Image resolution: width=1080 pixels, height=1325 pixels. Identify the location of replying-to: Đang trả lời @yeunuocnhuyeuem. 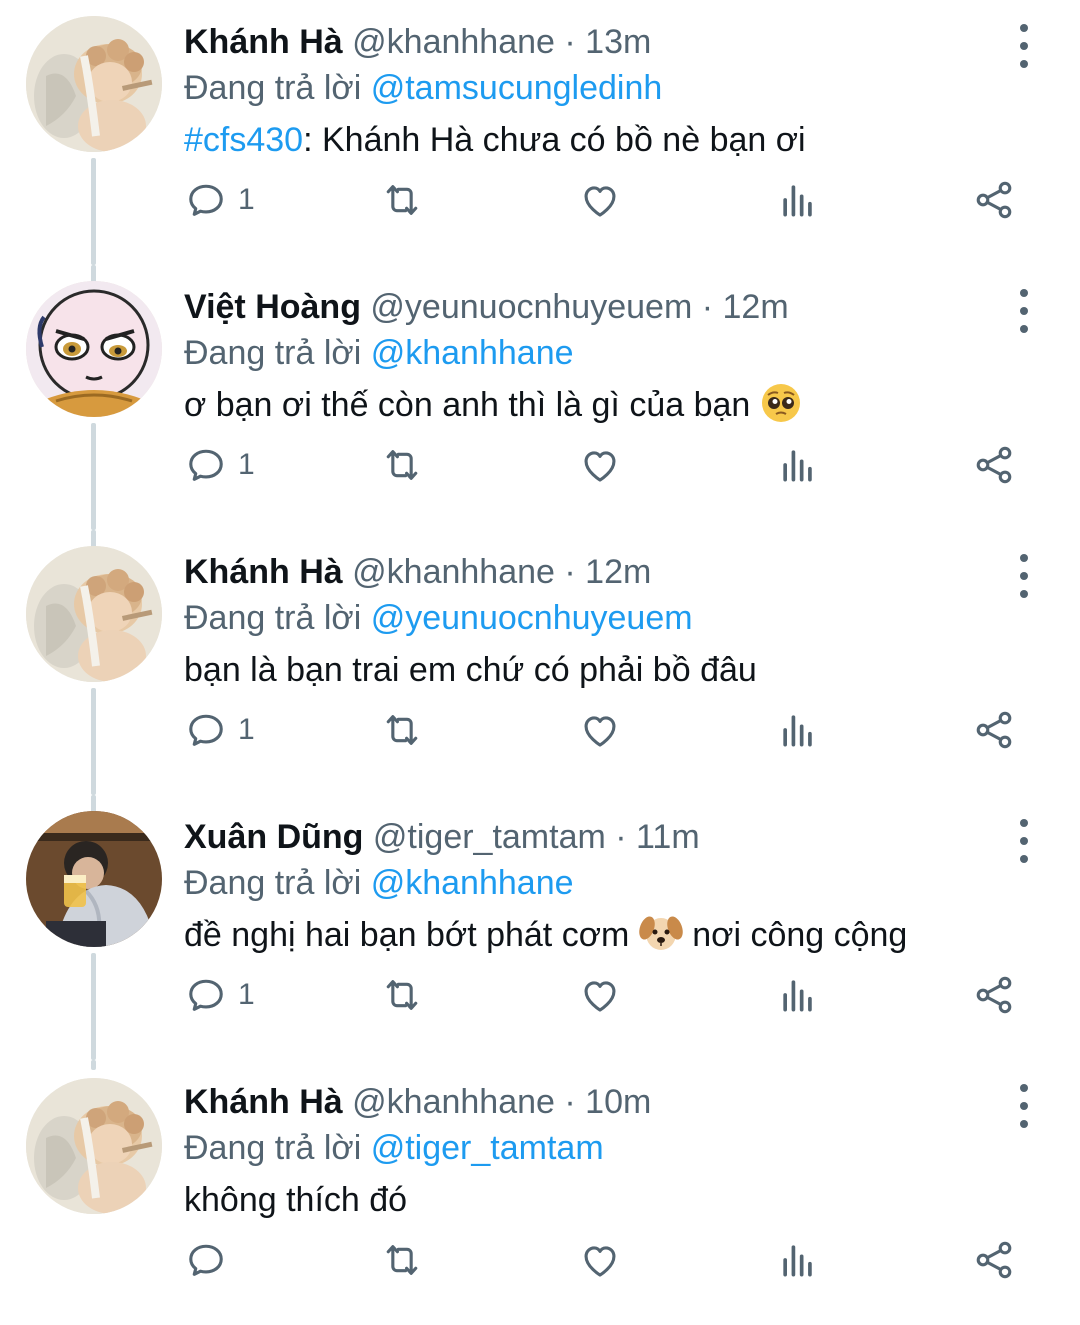
(592, 618).